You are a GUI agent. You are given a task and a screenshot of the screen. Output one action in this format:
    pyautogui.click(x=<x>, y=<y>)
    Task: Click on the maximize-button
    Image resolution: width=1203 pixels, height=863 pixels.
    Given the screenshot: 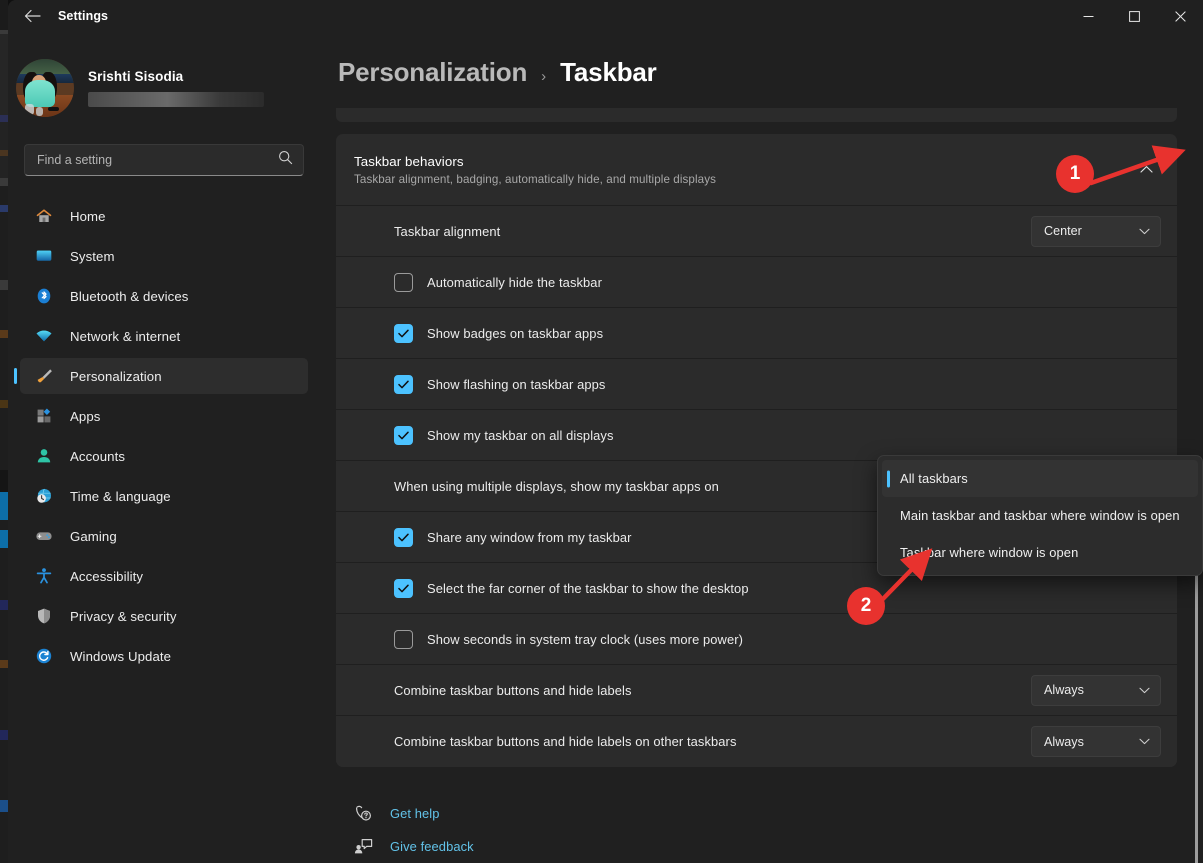 What is the action you would take?
    pyautogui.click(x=1134, y=16)
    